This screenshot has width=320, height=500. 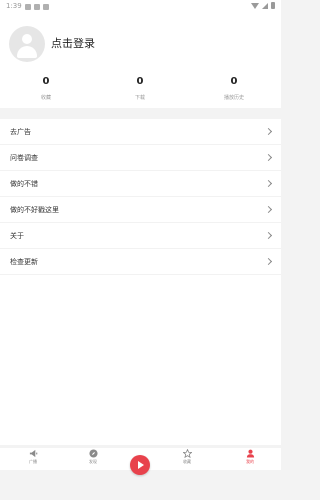 I want to click on status-right, so click(x=263, y=5).